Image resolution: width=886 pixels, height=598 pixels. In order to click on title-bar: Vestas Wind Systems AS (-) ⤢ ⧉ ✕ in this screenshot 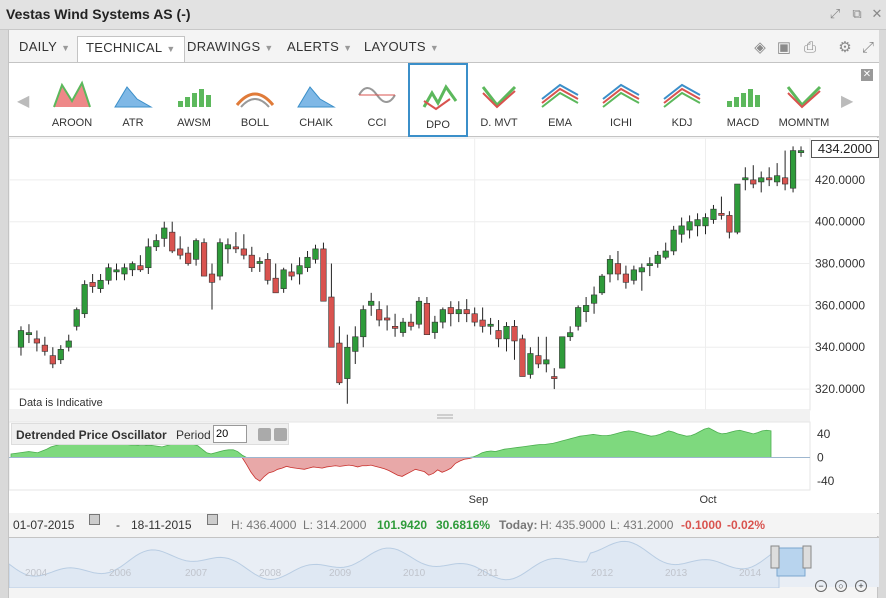, I will do `click(443, 15)`.